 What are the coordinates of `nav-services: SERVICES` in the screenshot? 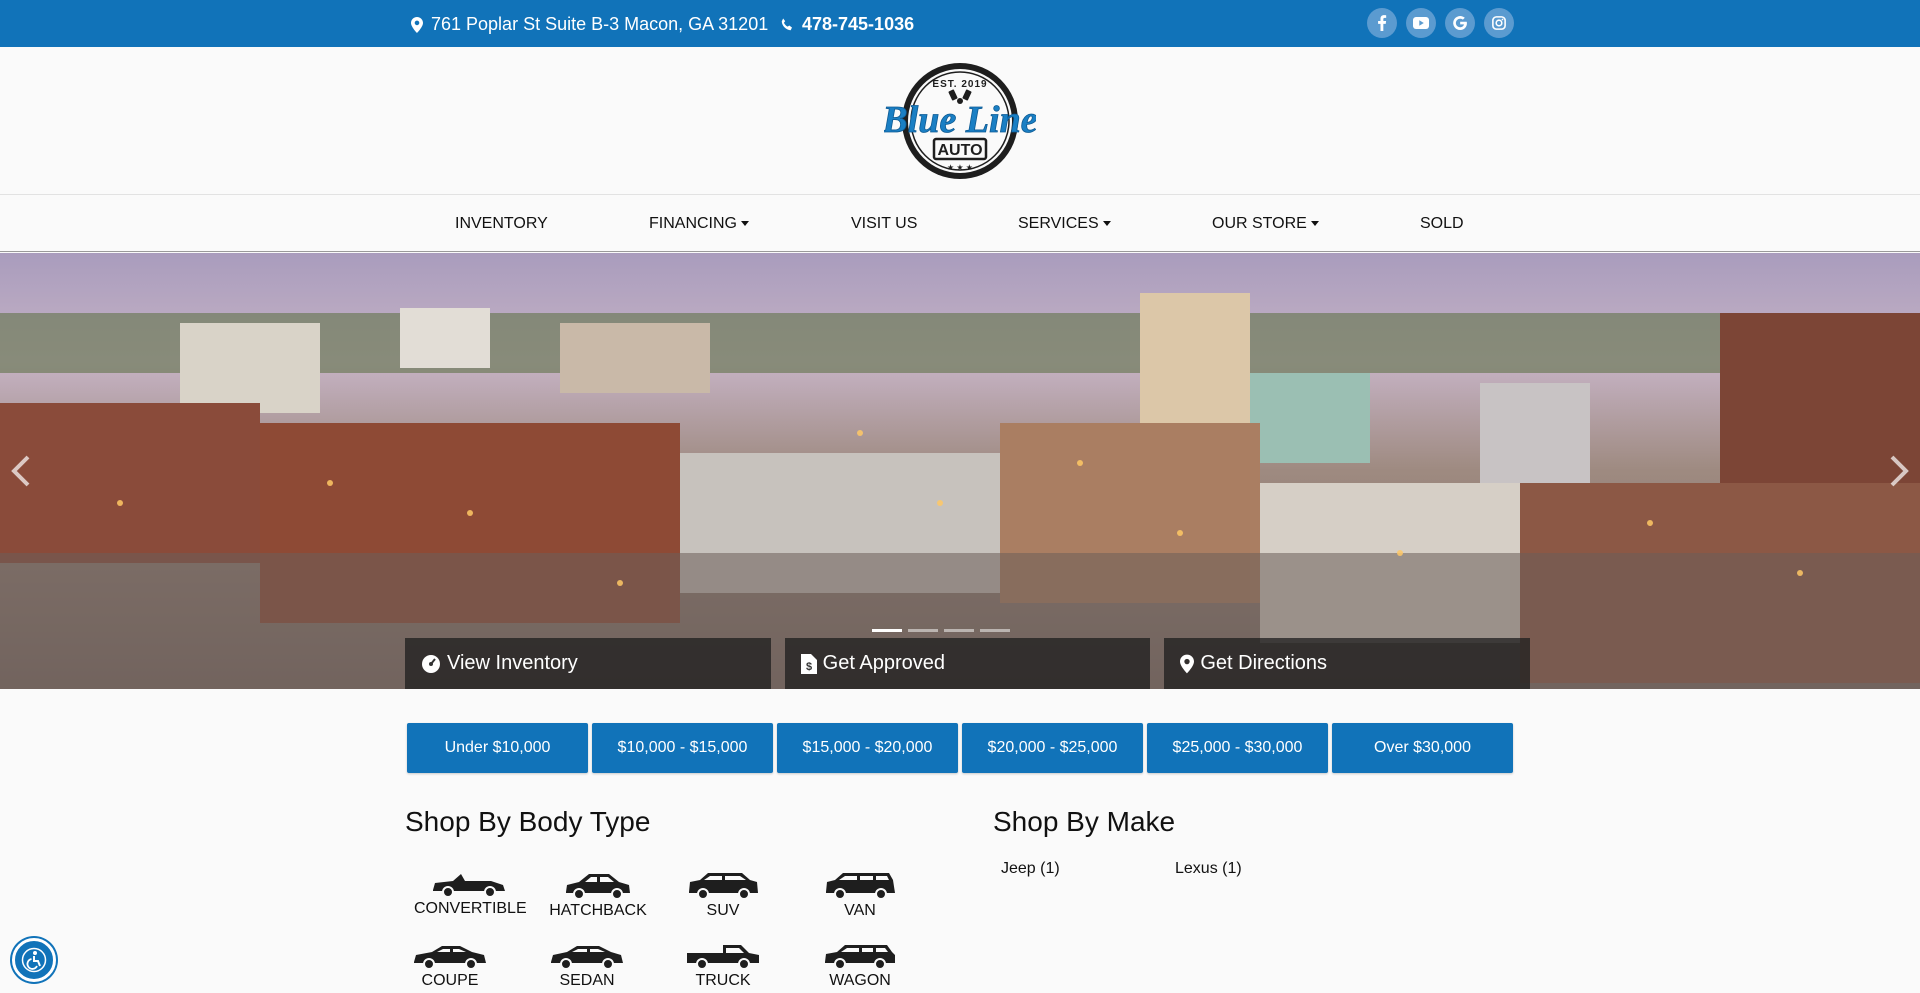 It's located at (1064, 224).